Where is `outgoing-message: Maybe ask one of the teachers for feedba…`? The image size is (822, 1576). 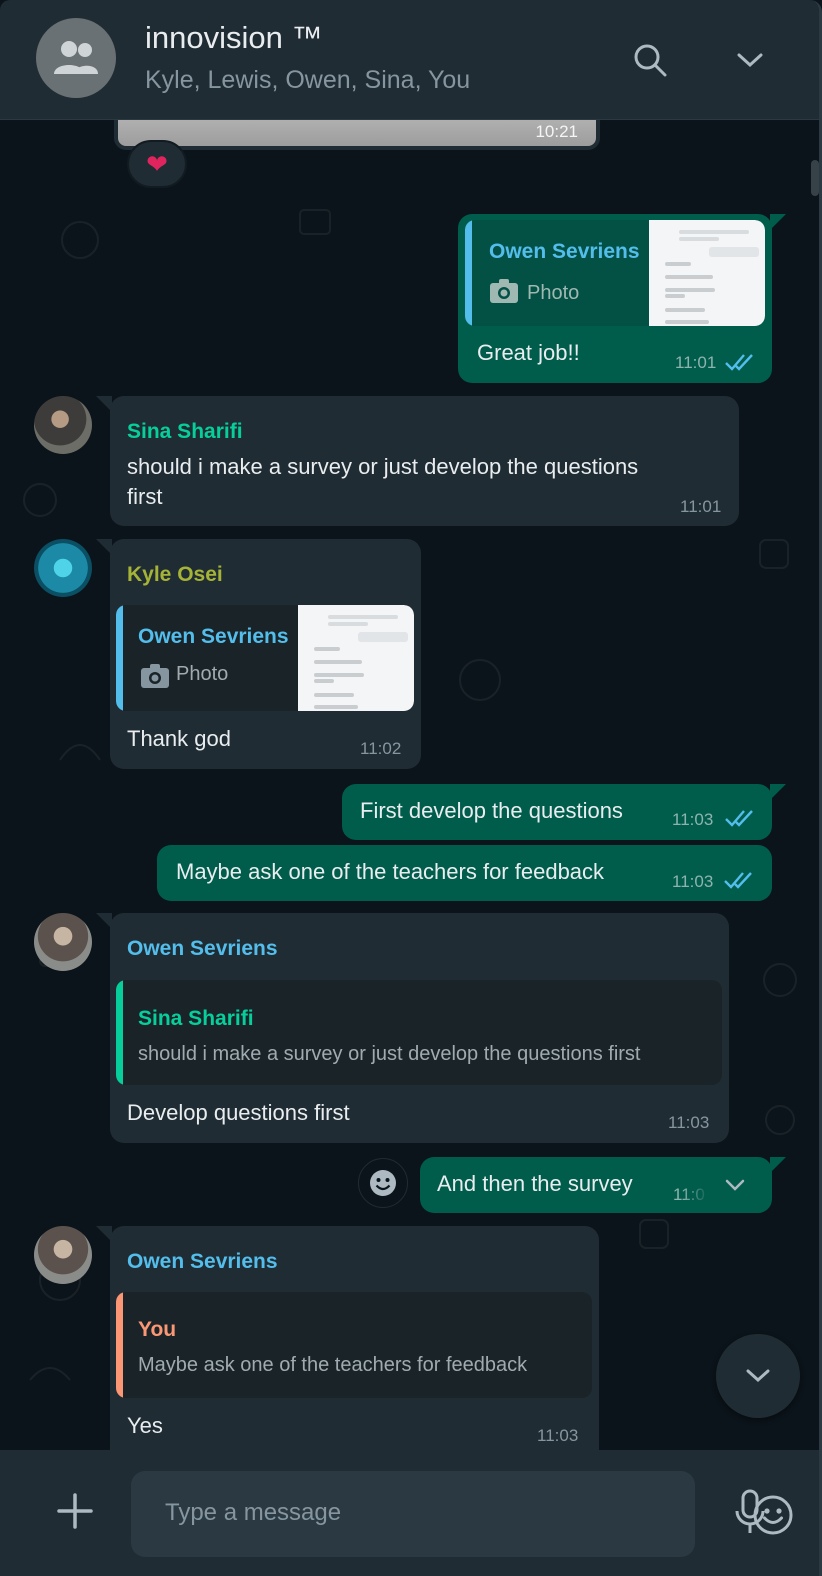 outgoing-message: Maybe ask one of the teachers for feedba… is located at coordinates (464, 873).